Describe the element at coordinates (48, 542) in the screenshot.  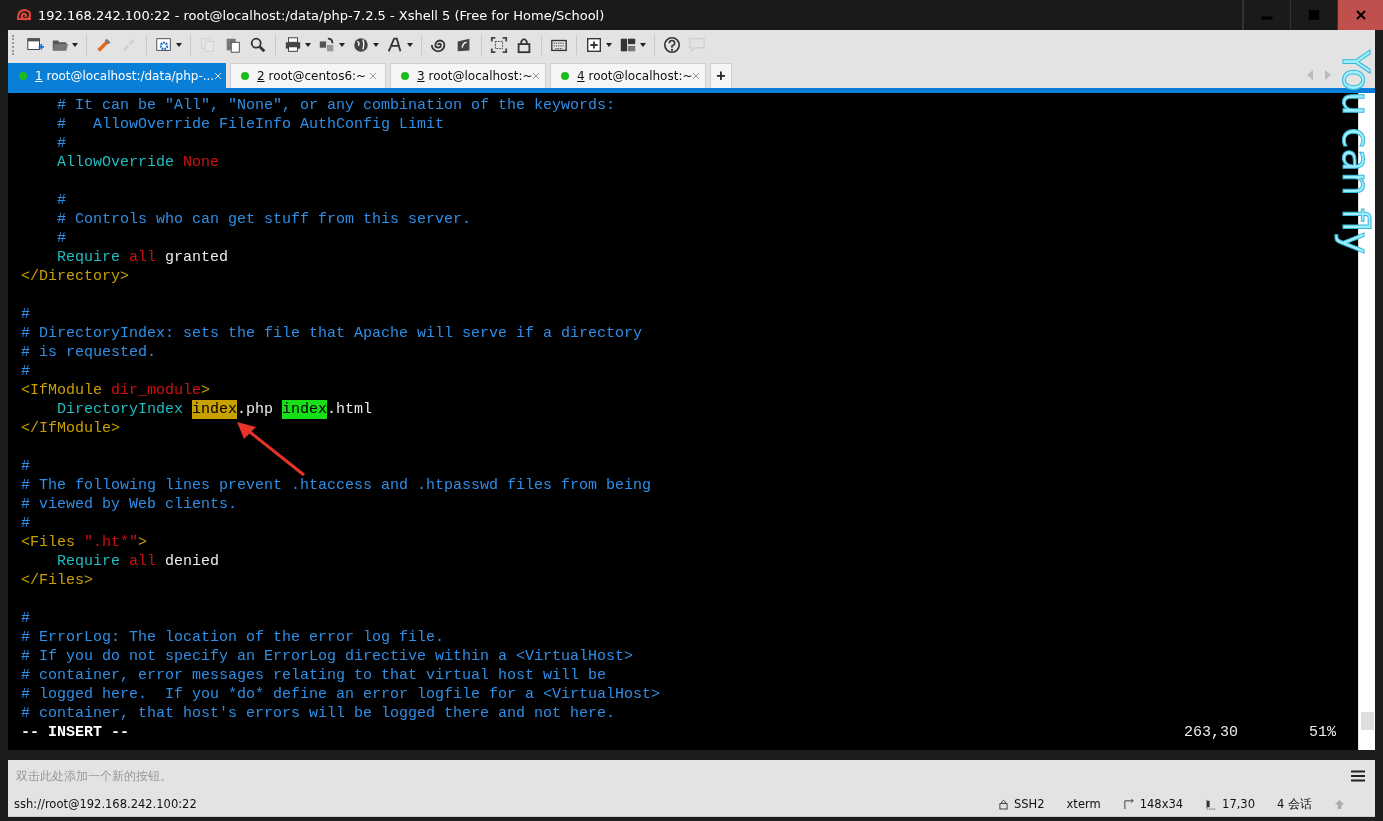
I see `code-text: <Files` at that location.